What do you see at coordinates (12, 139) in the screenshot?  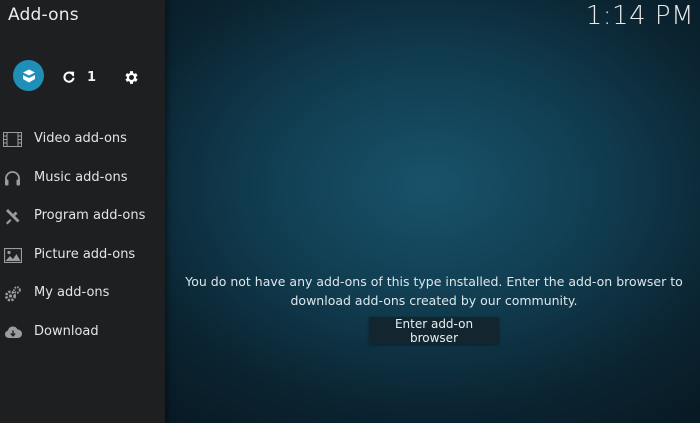 I see `film-icon` at bounding box center [12, 139].